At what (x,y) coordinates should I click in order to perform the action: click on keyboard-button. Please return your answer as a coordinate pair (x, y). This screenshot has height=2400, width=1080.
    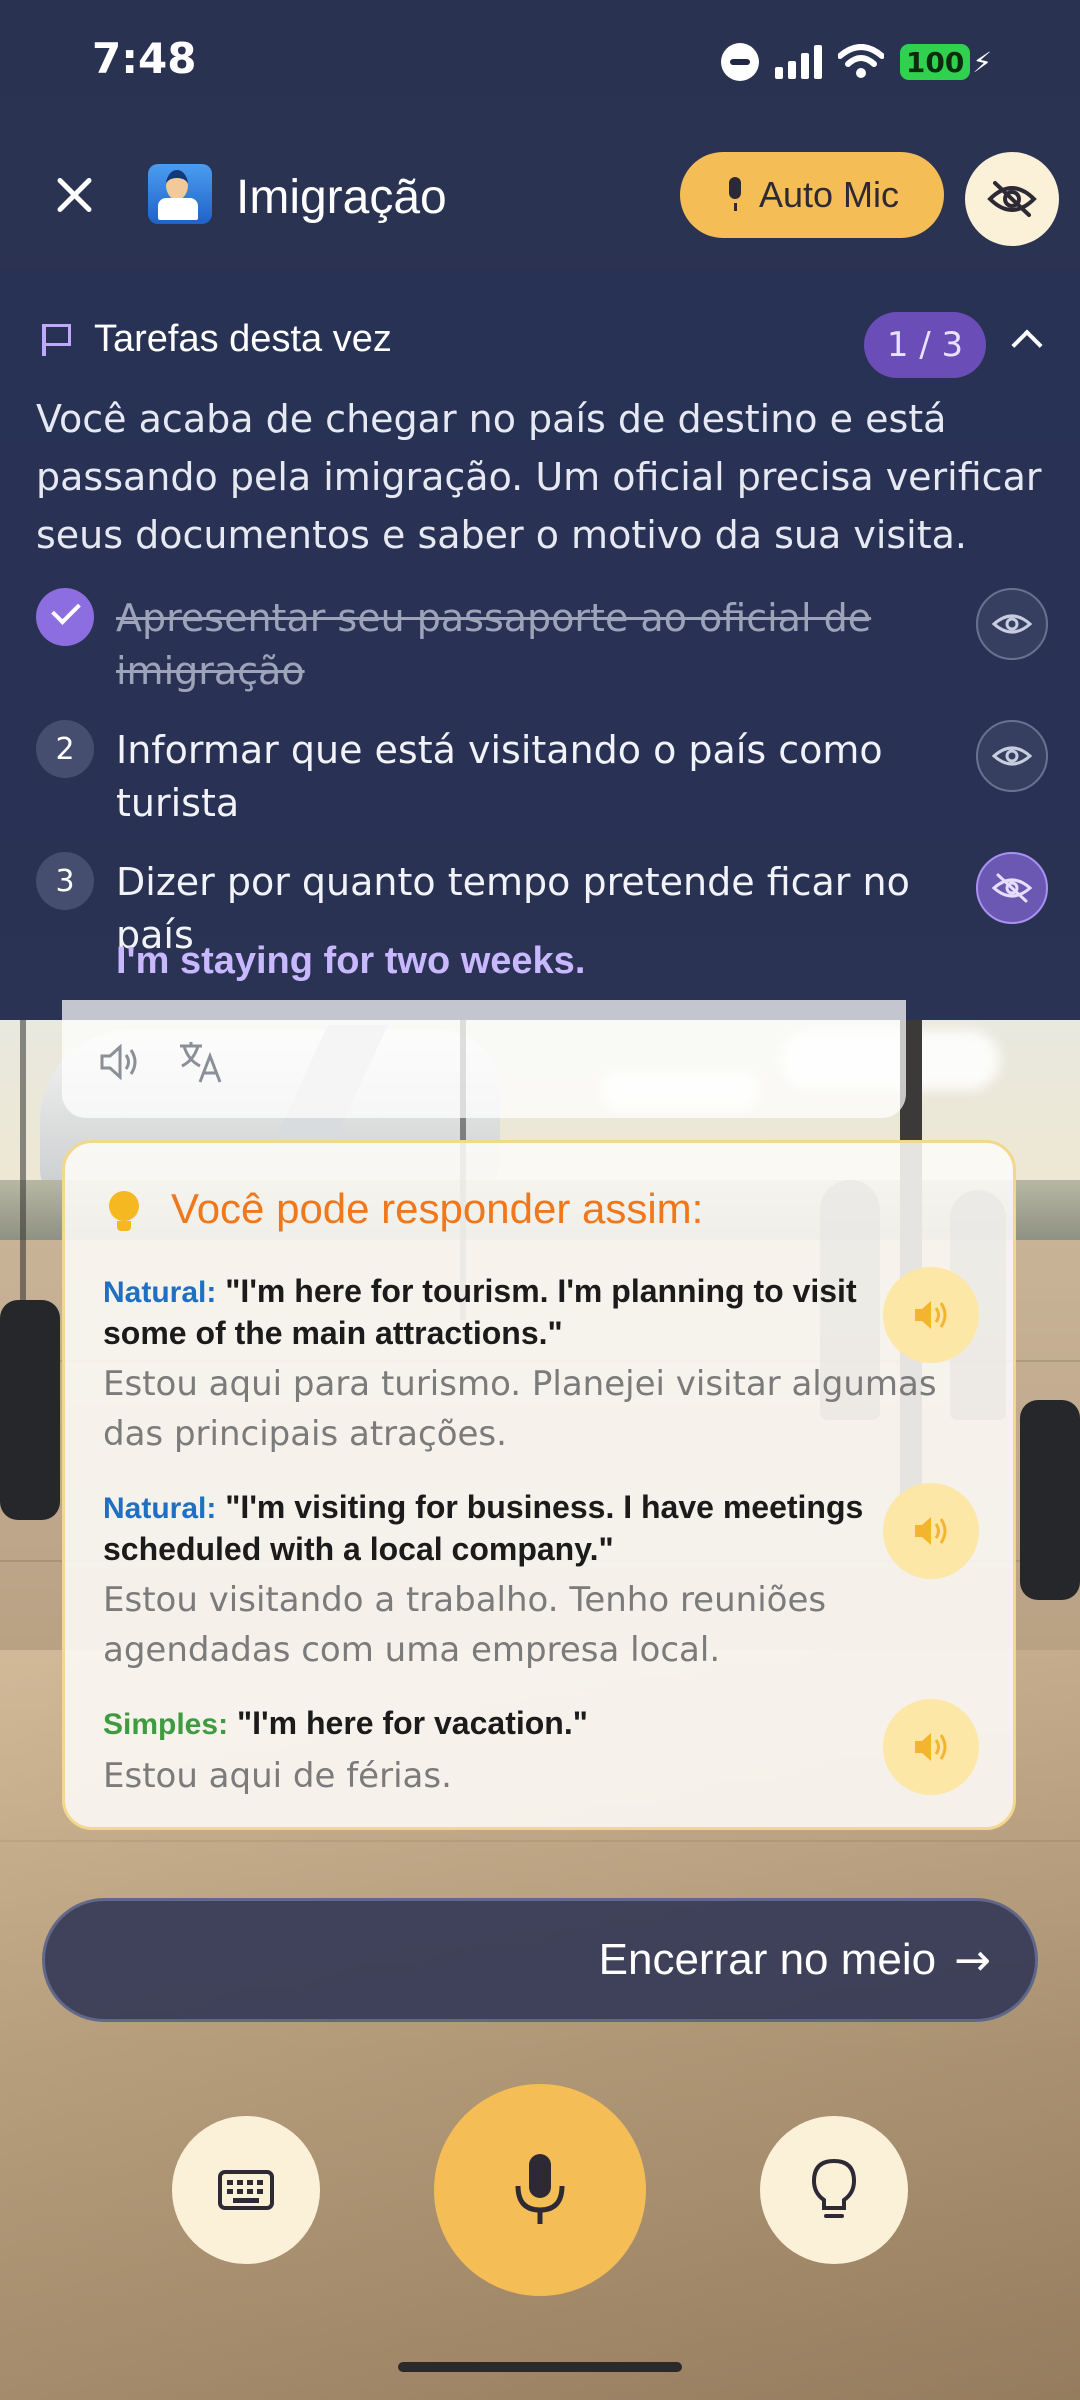
    Looking at the image, I should click on (246, 2190).